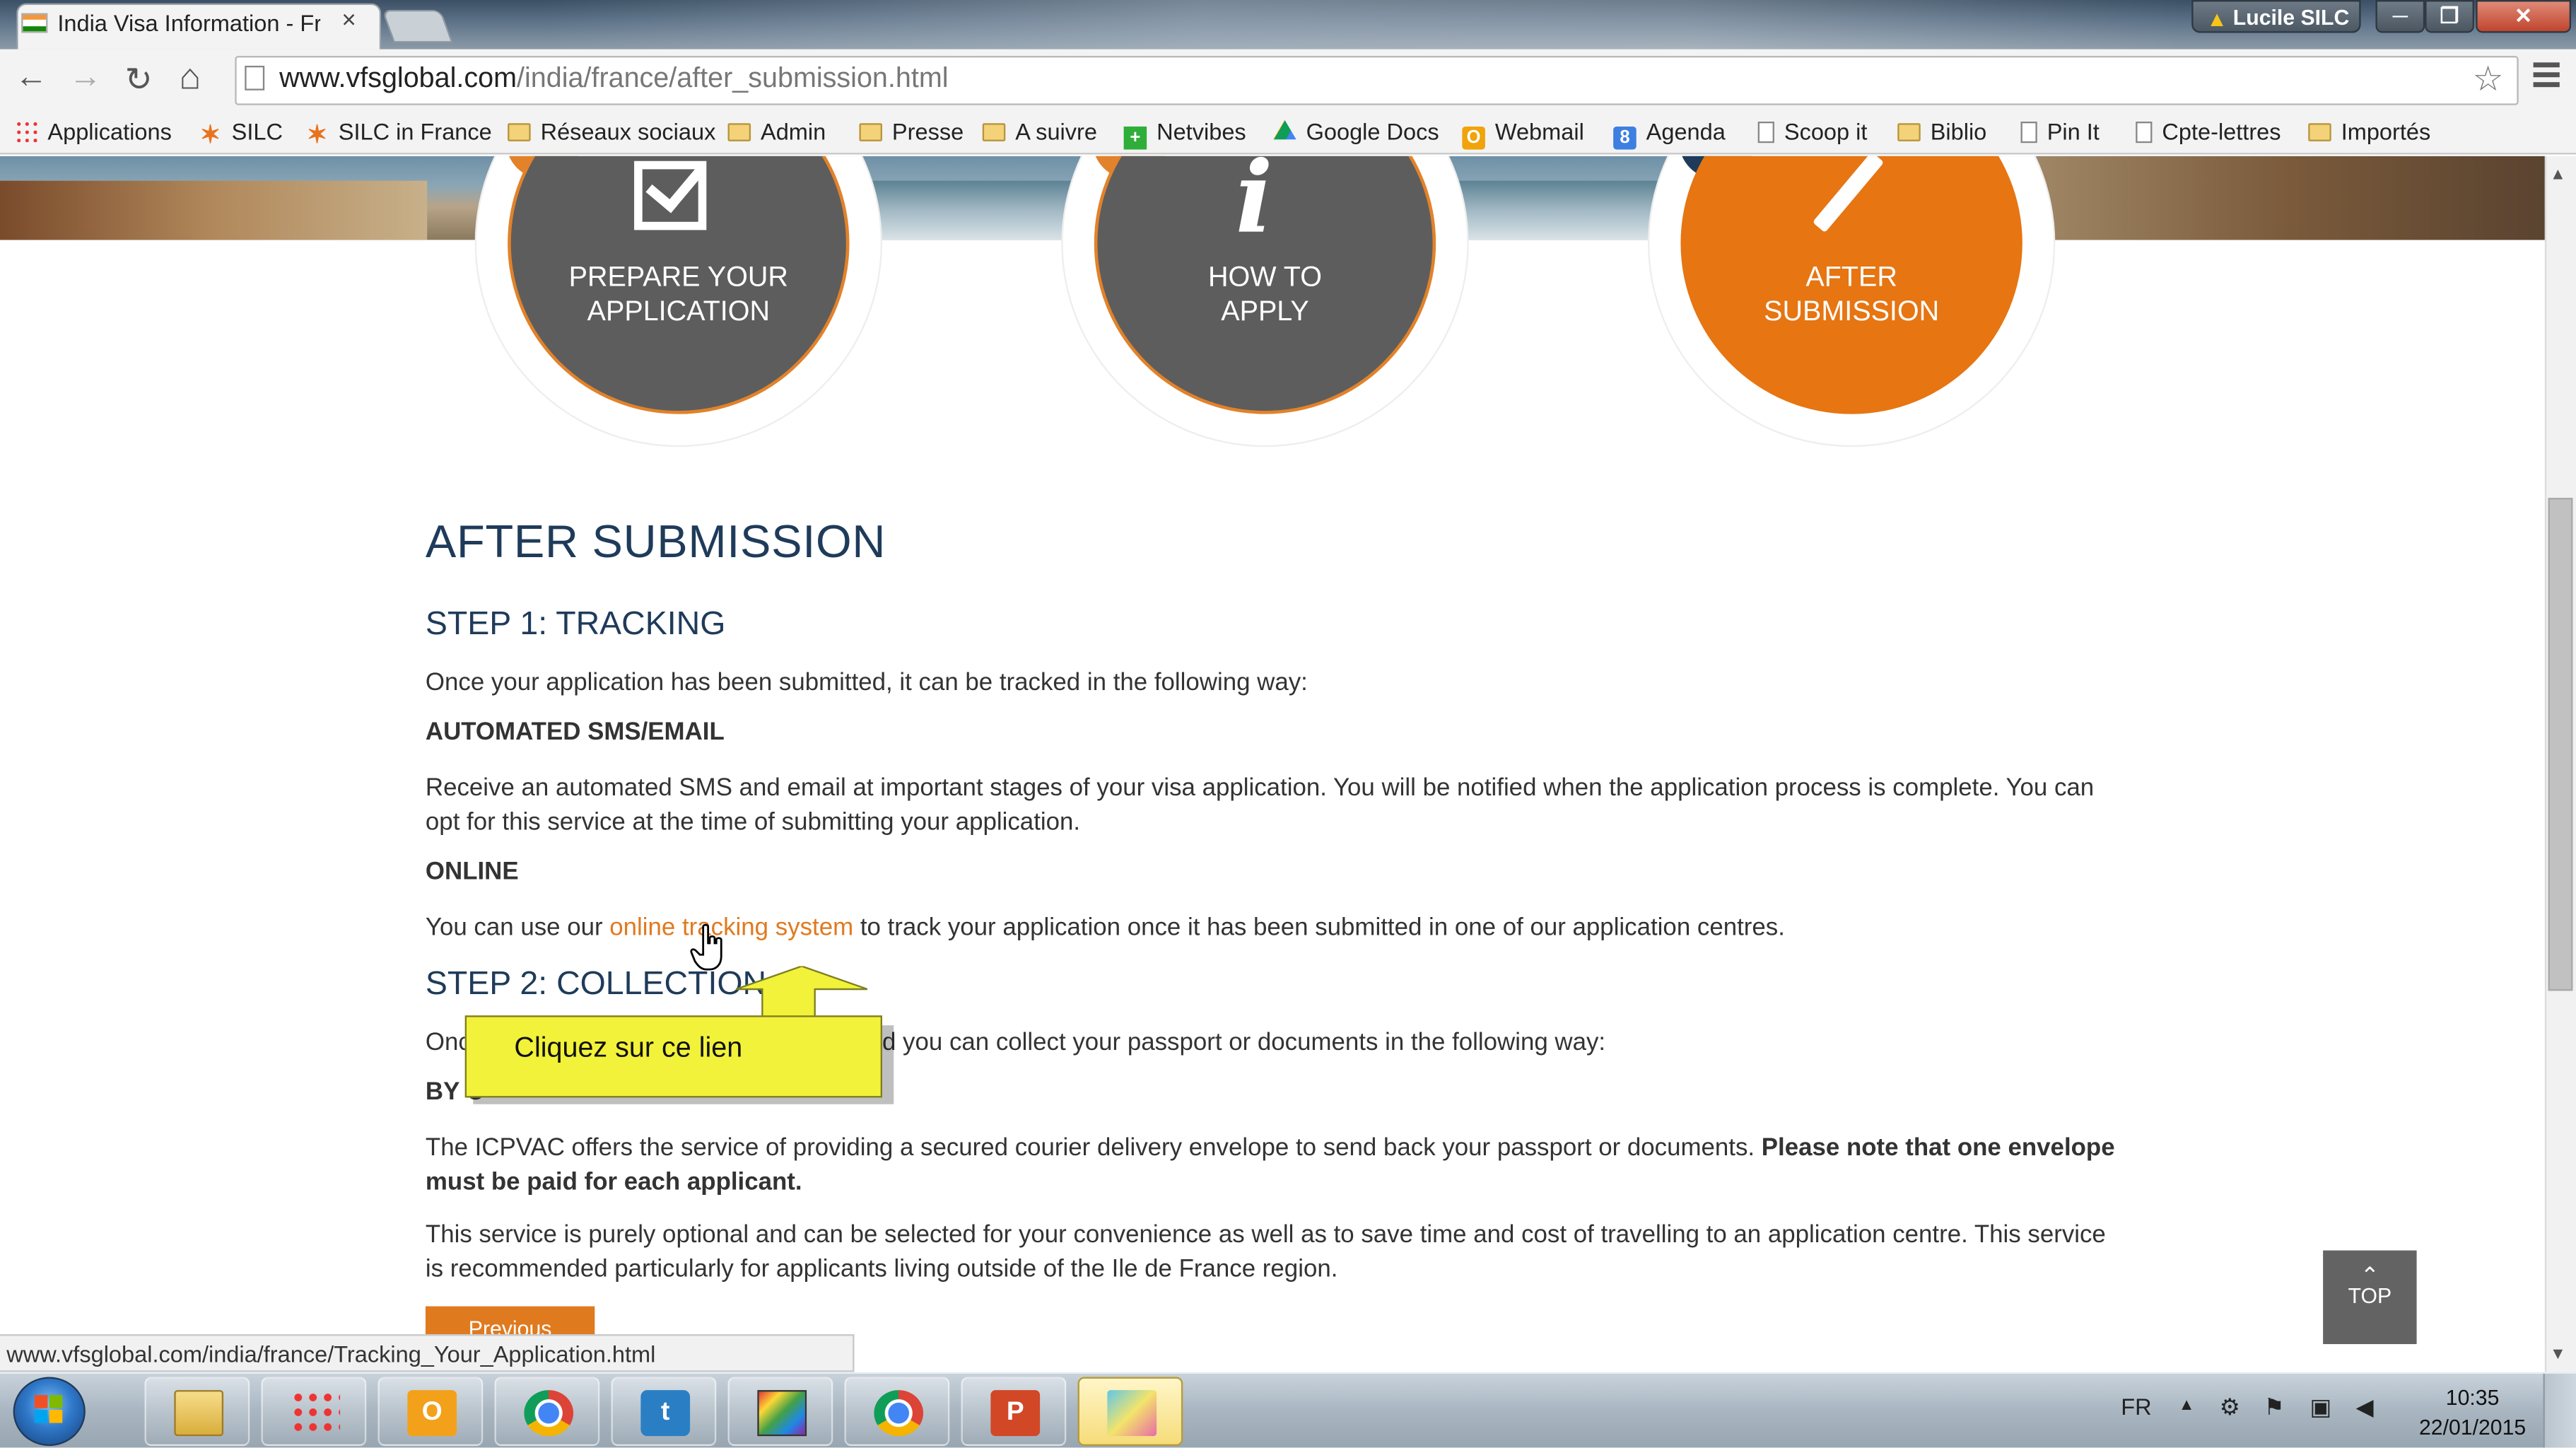 The width and height of the screenshot is (2576, 1448). Describe the element at coordinates (1852, 311) in the screenshot. I see `step-label-line: SUBMISSION` at that location.